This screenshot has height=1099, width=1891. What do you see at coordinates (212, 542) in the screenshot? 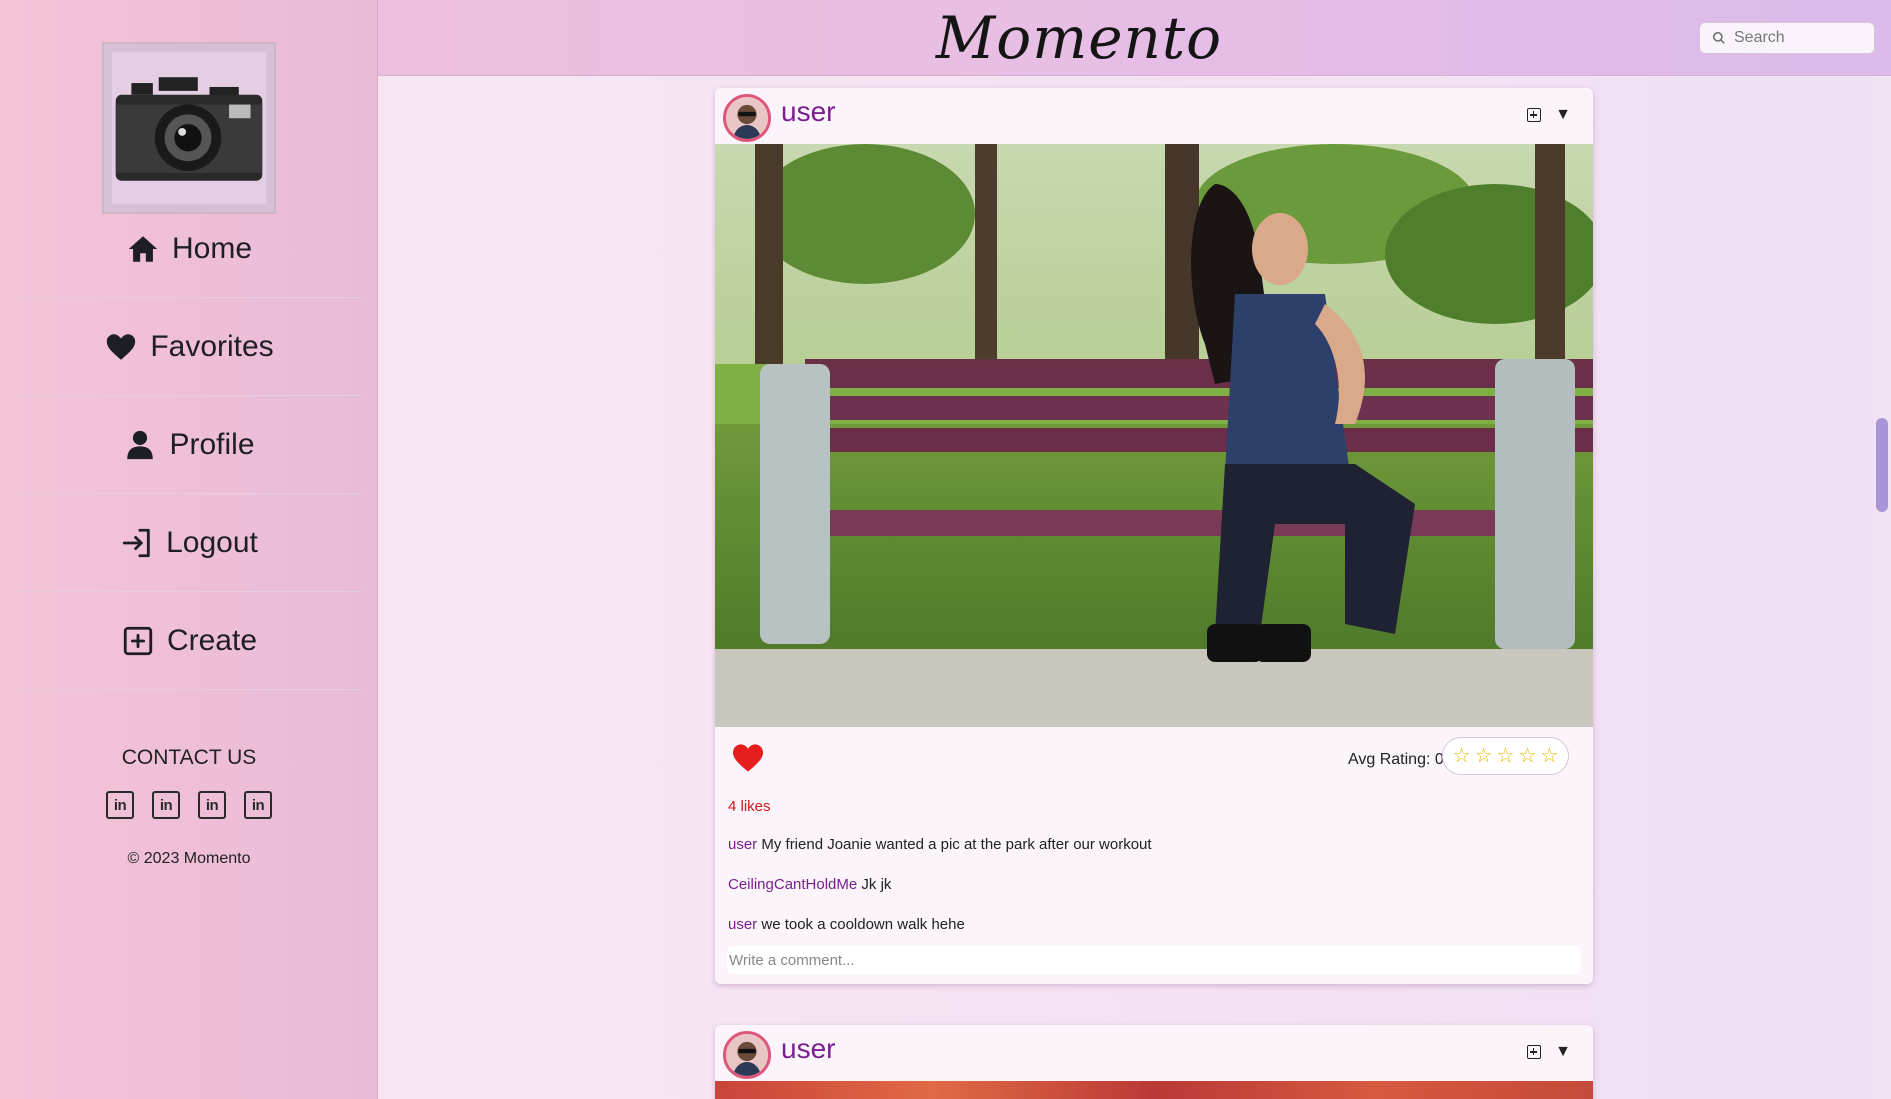
I see `nav-logout-label: Logout` at bounding box center [212, 542].